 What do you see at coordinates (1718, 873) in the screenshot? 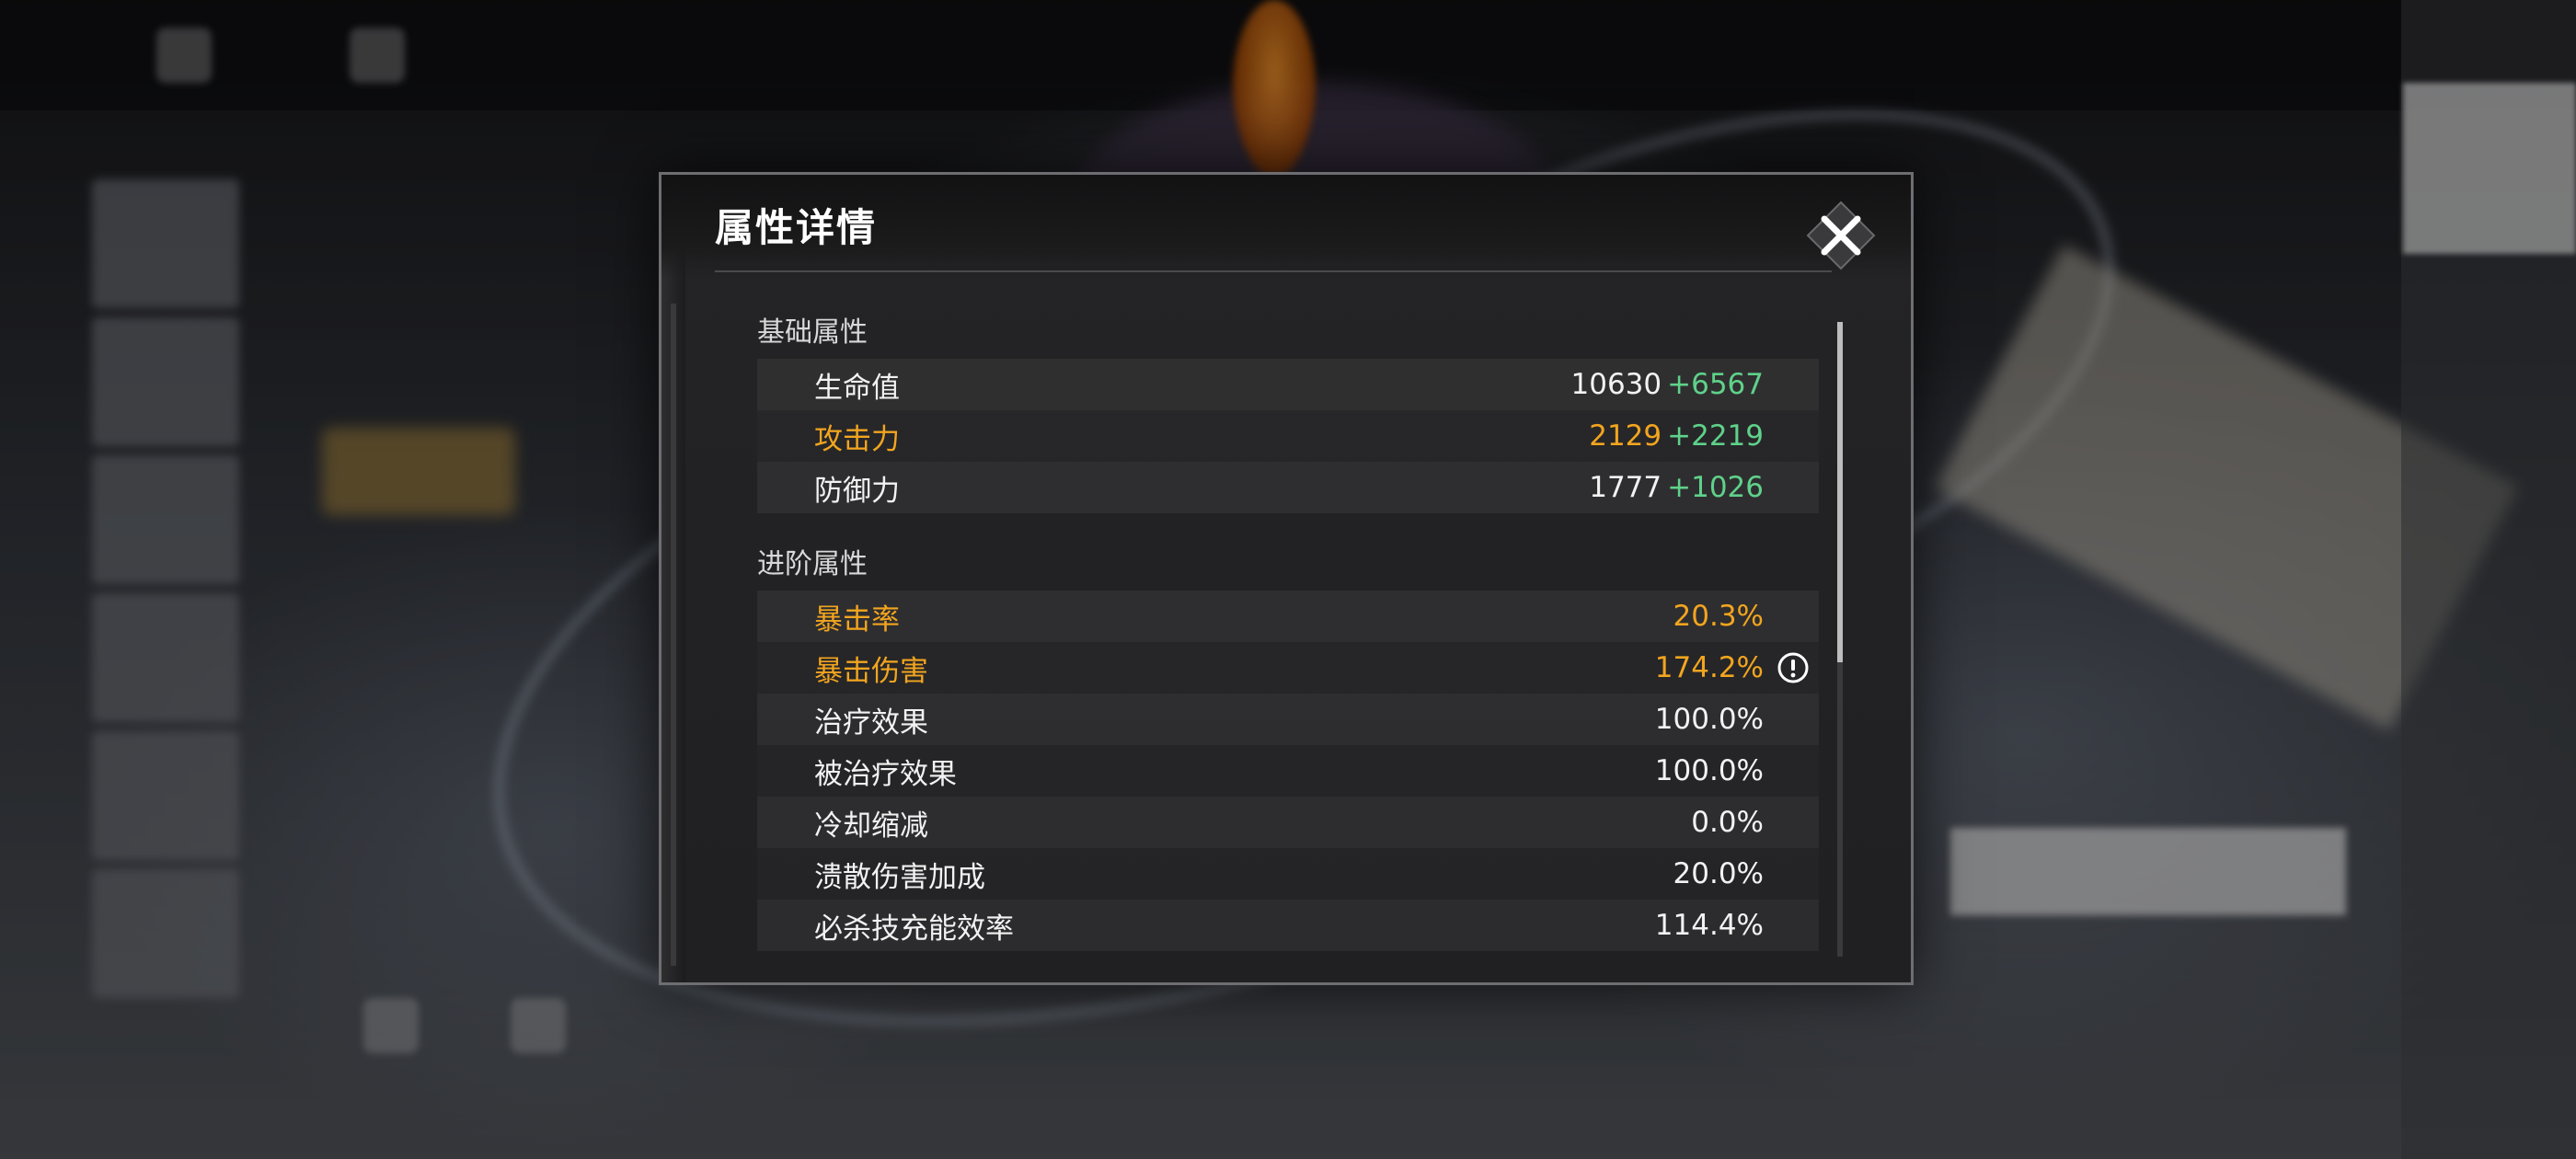
I see `stat-value: 20.0%` at bounding box center [1718, 873].